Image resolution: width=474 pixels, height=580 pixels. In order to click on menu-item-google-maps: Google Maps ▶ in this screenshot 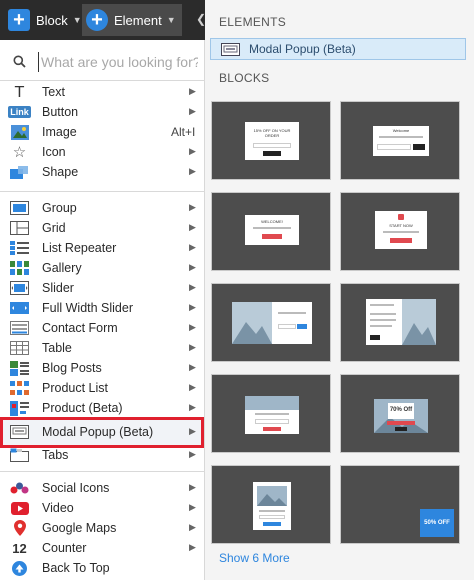, I will do `click(102, 528)`.